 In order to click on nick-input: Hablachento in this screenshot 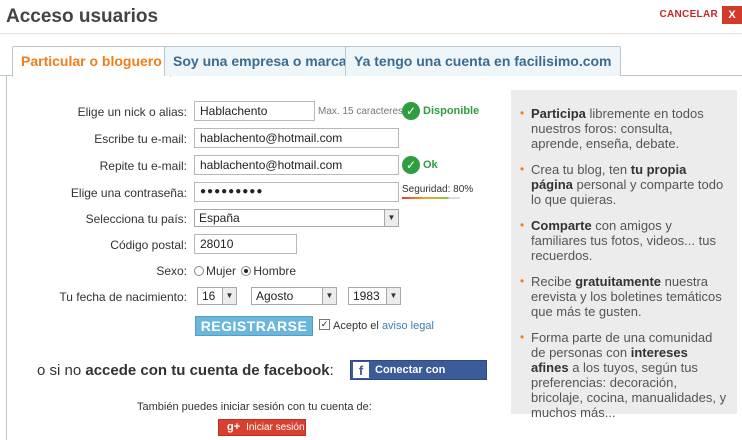, I will do `click(254, 111)`.